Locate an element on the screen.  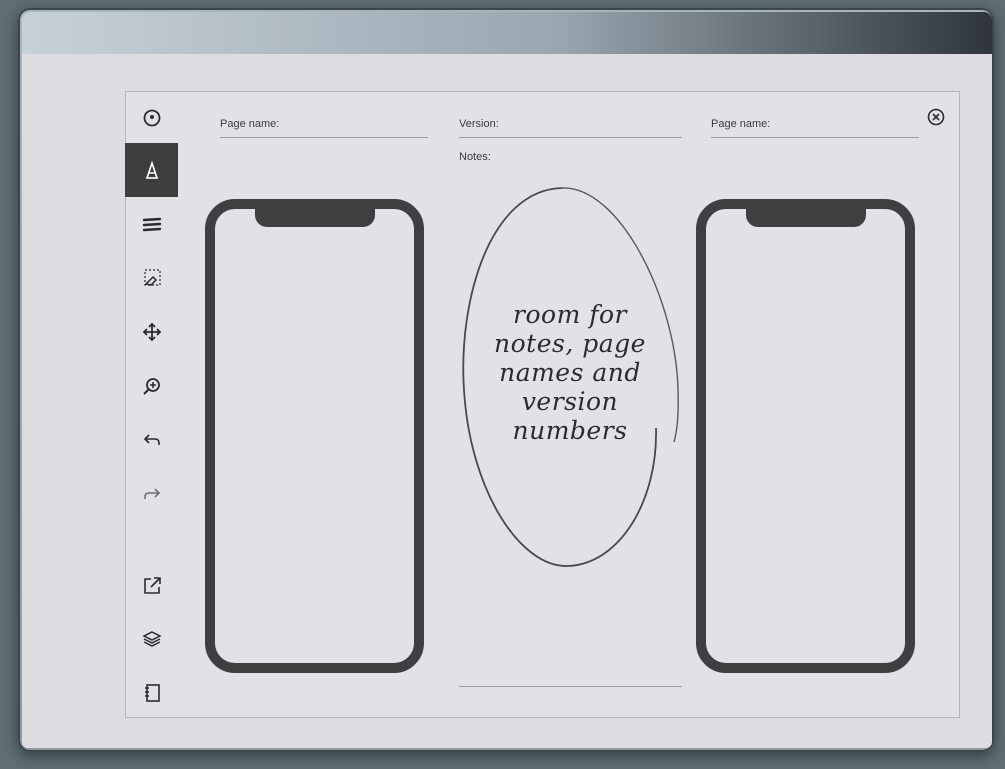
notebook-icon is located at coordinates (152, 693).